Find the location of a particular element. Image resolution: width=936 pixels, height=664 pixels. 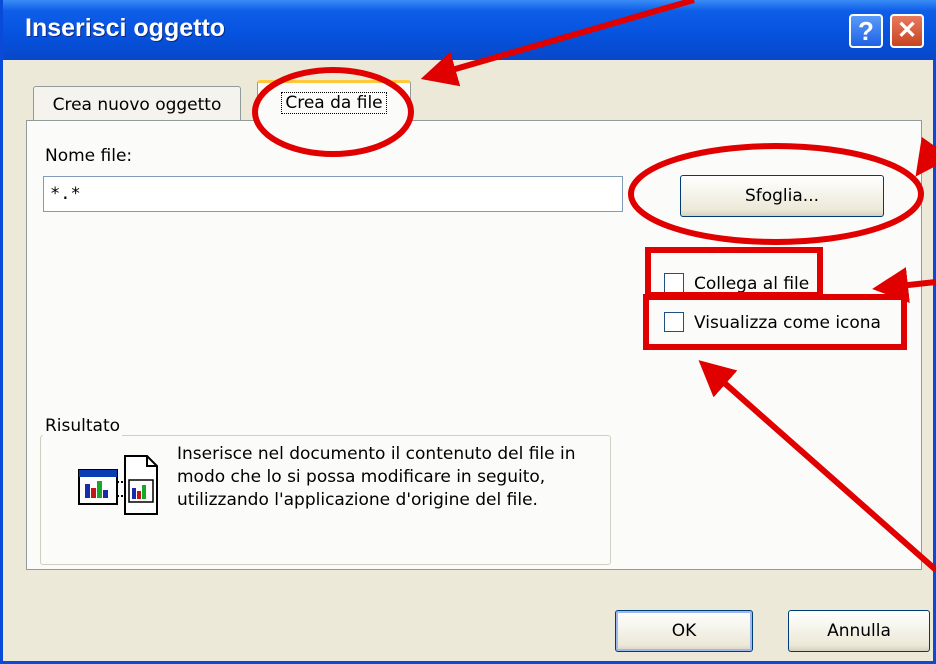

help-button: ? is located at coordinates (866, 31).